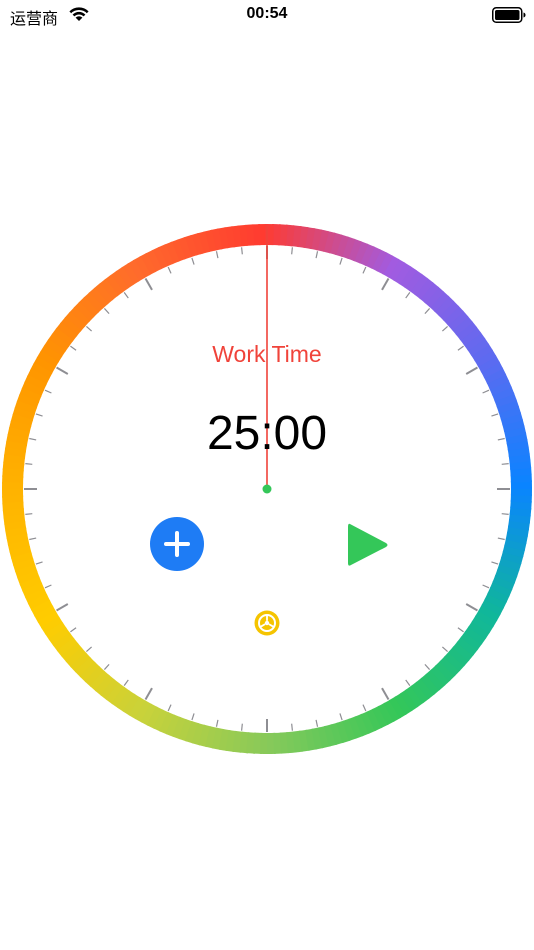 This screenshot has width=534, height=950. I want to click on add-button, so click(177, 544).